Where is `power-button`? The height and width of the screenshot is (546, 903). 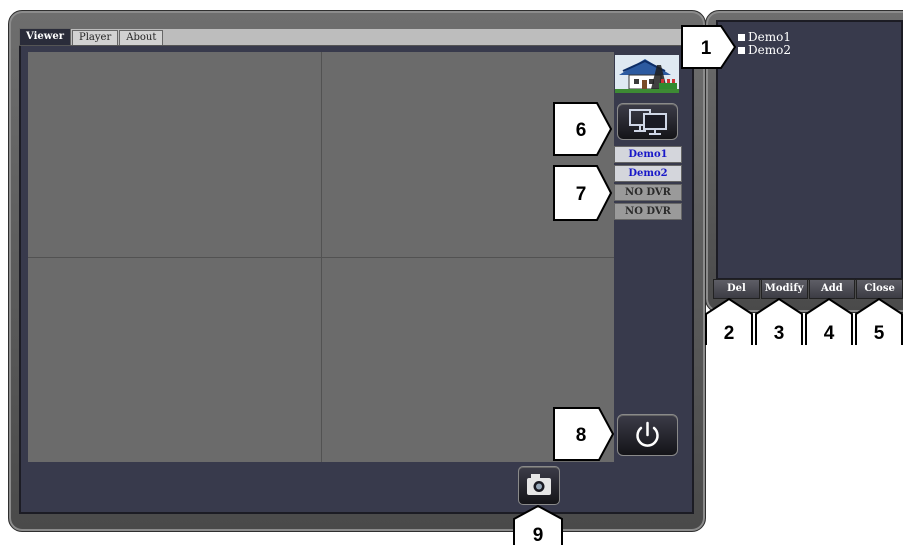
power-button is located at coordinates (647, 435).